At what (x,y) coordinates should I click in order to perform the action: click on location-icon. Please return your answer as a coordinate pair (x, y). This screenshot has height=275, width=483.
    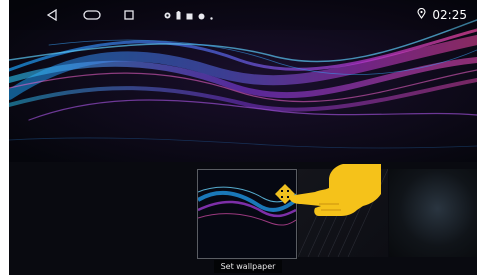
    Looking at the image, I should click on (167, 16).